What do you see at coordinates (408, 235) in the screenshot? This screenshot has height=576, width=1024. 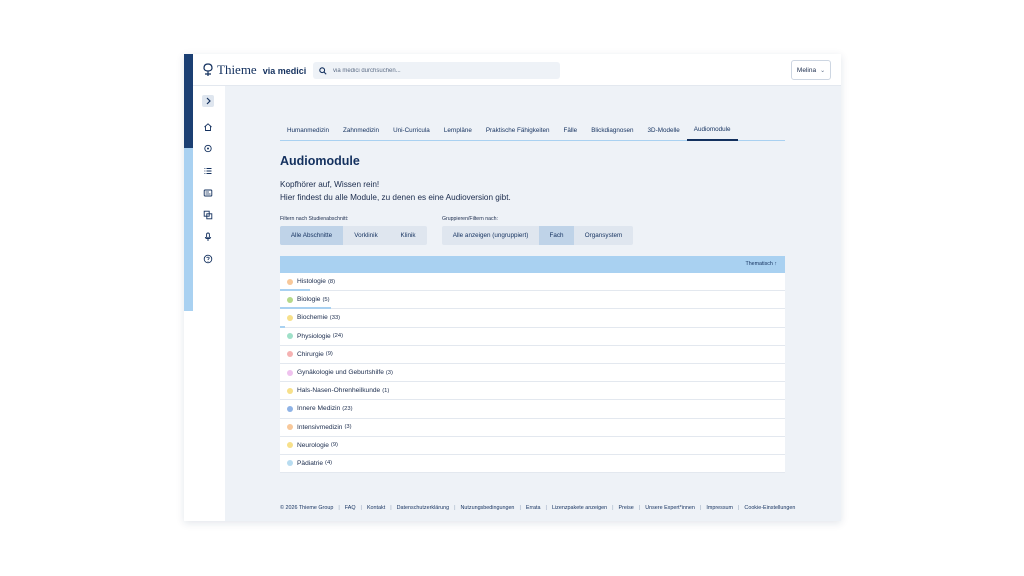 I see `study-filter-klinik: Klinik` at bounding box center [408, 235].